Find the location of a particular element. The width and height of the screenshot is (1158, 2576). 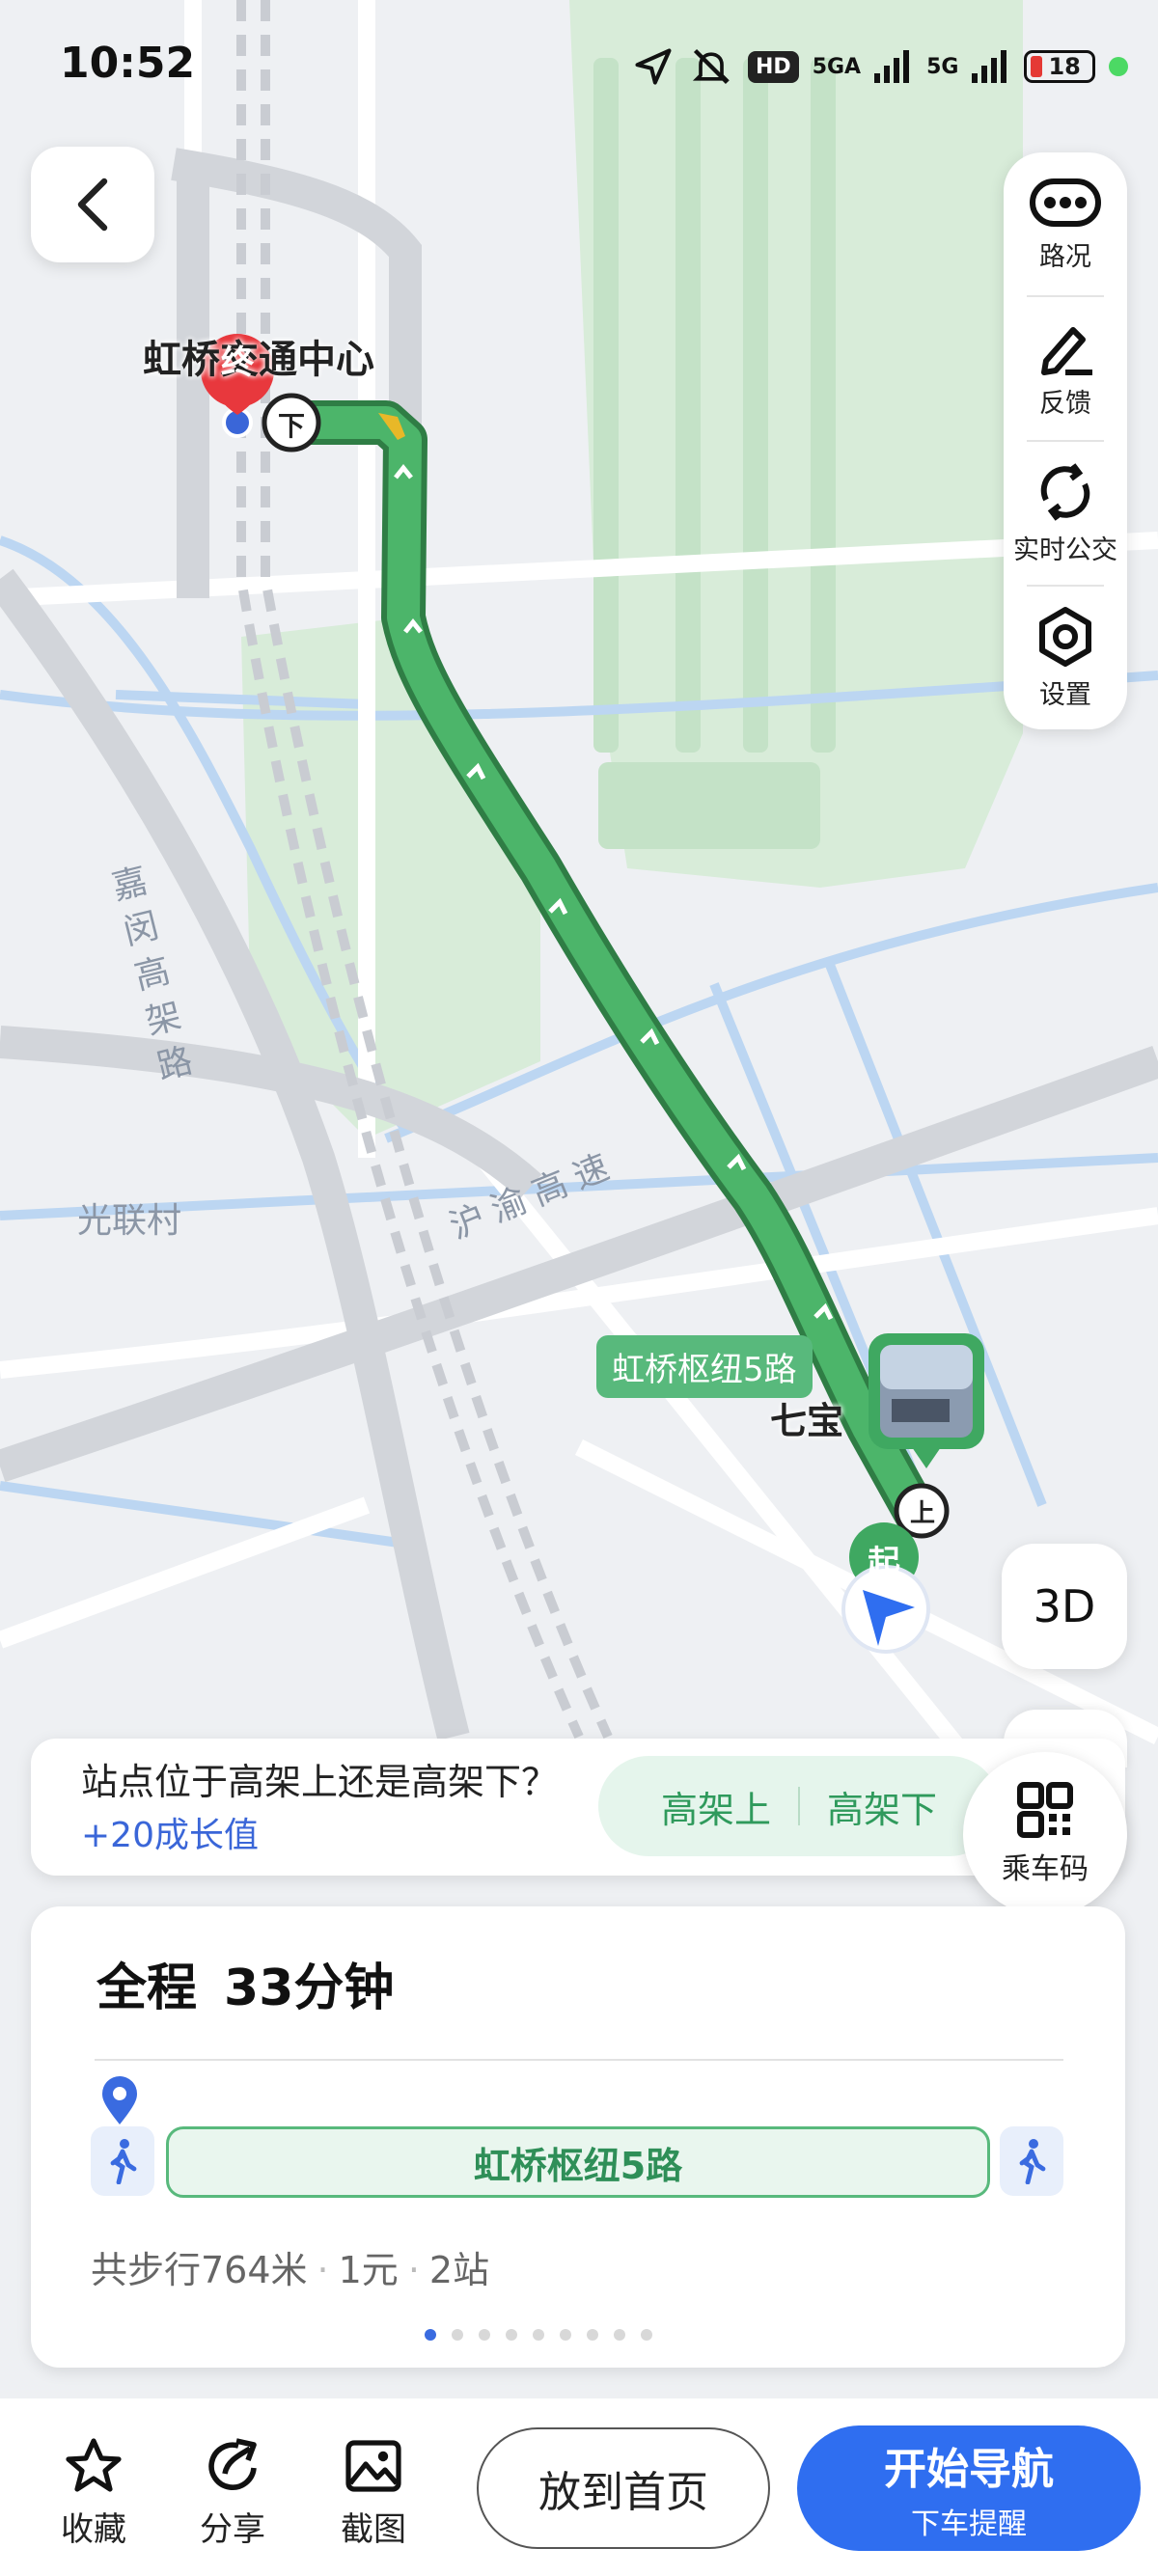

share-label: 分享 is located at coordinates (232, 2529).